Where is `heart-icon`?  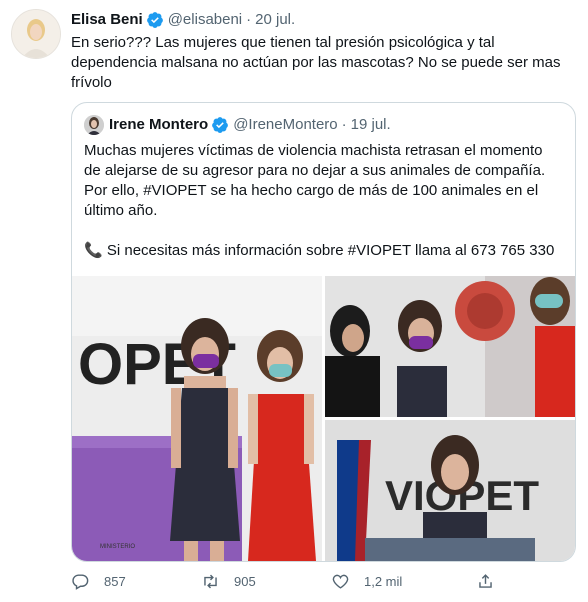
heart-icon is located at coordinates (340, 581).